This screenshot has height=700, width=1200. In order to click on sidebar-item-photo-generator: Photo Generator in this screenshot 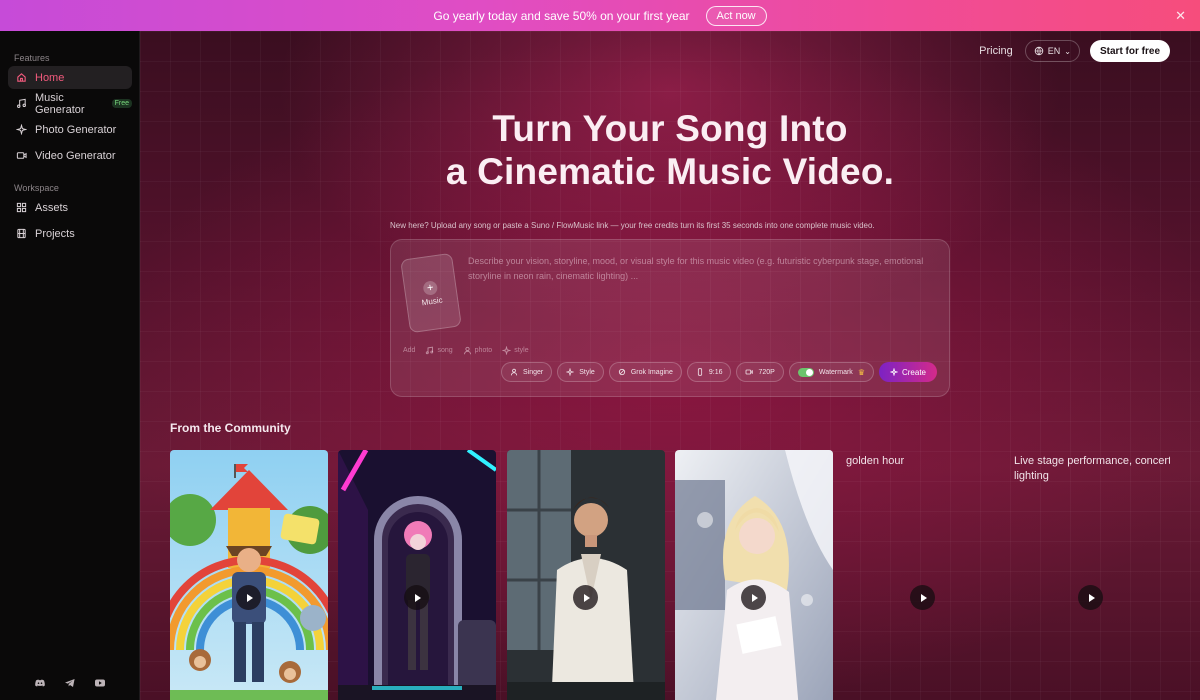, I will do `click(70, 129)`.